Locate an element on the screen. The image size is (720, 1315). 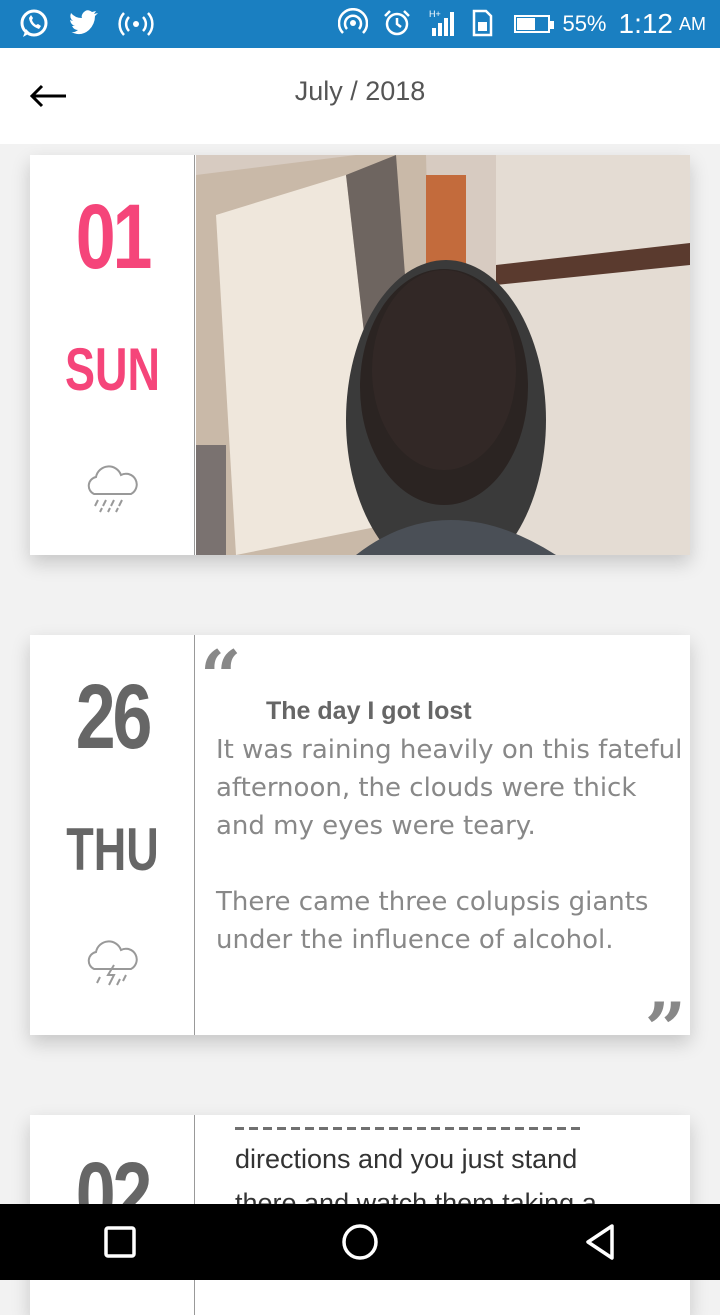
close-quote-icon: ” is located at coordinates (665, 1028).